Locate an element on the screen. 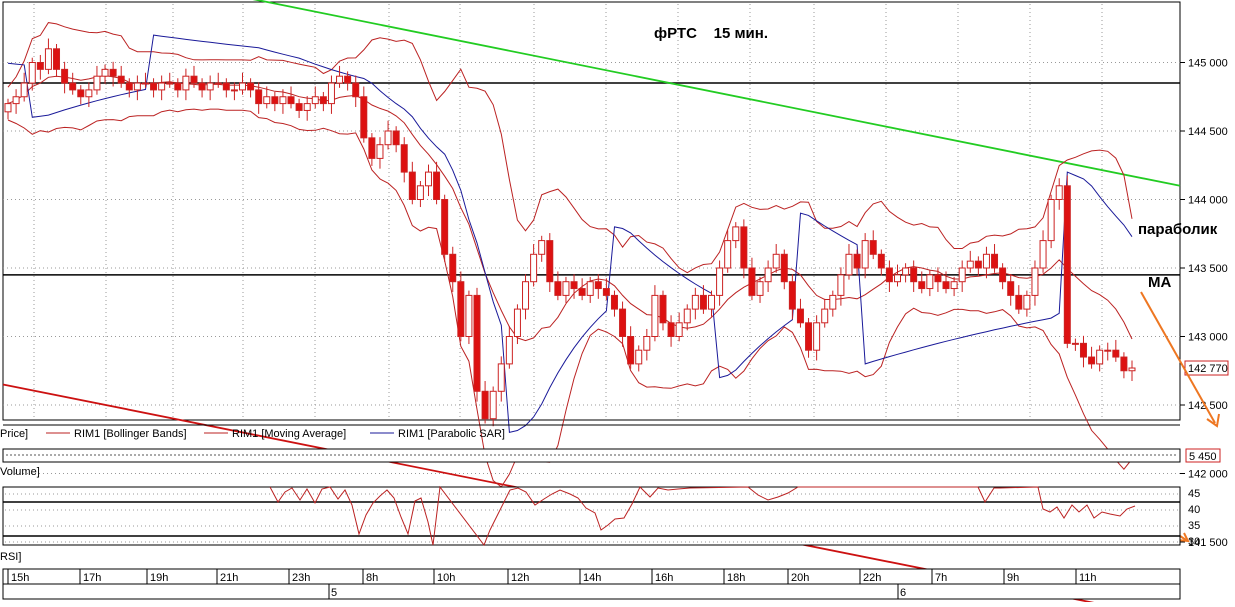 The height and width of the screenshot is (607, 1235). rsi-tick-30: 30 is located at coordinates (1194, 542).